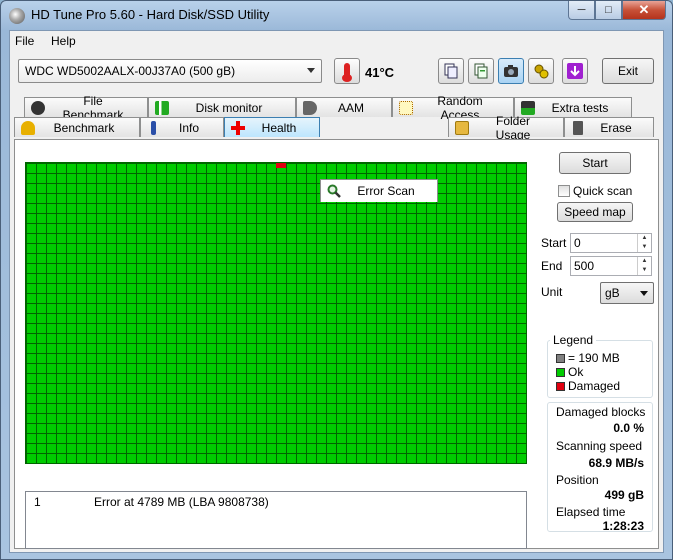 This screenshot has width=673, height=560. I want to click on app-icon, so click(17, 16).